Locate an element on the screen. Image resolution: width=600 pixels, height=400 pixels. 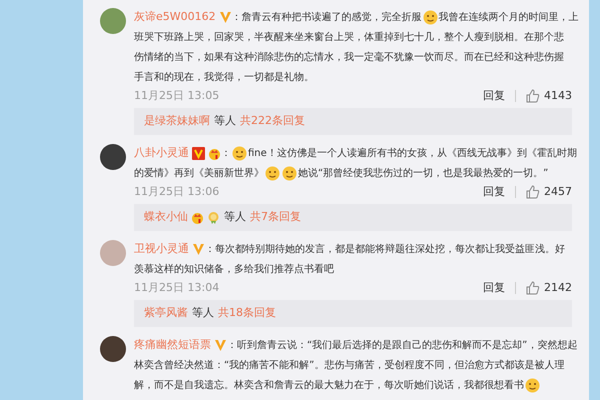
comment-text: 的爱情》再到《美丽新世界》 is located at coordinates (199, 173).